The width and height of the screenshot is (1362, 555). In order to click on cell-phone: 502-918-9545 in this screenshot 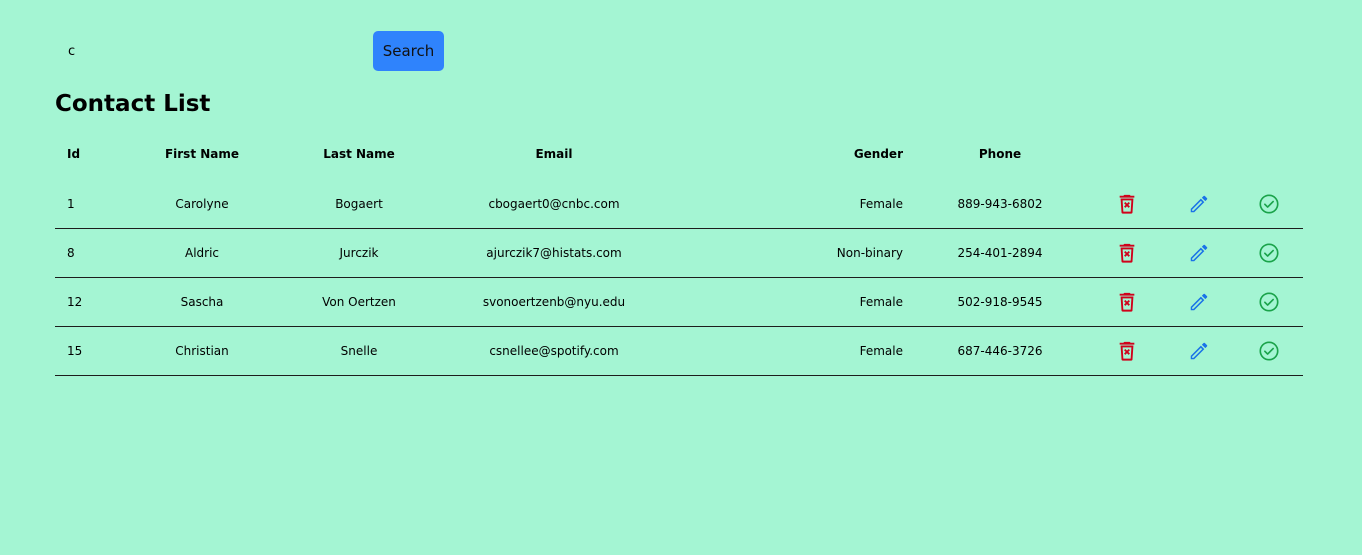, I will do `click(1000, 302)`.